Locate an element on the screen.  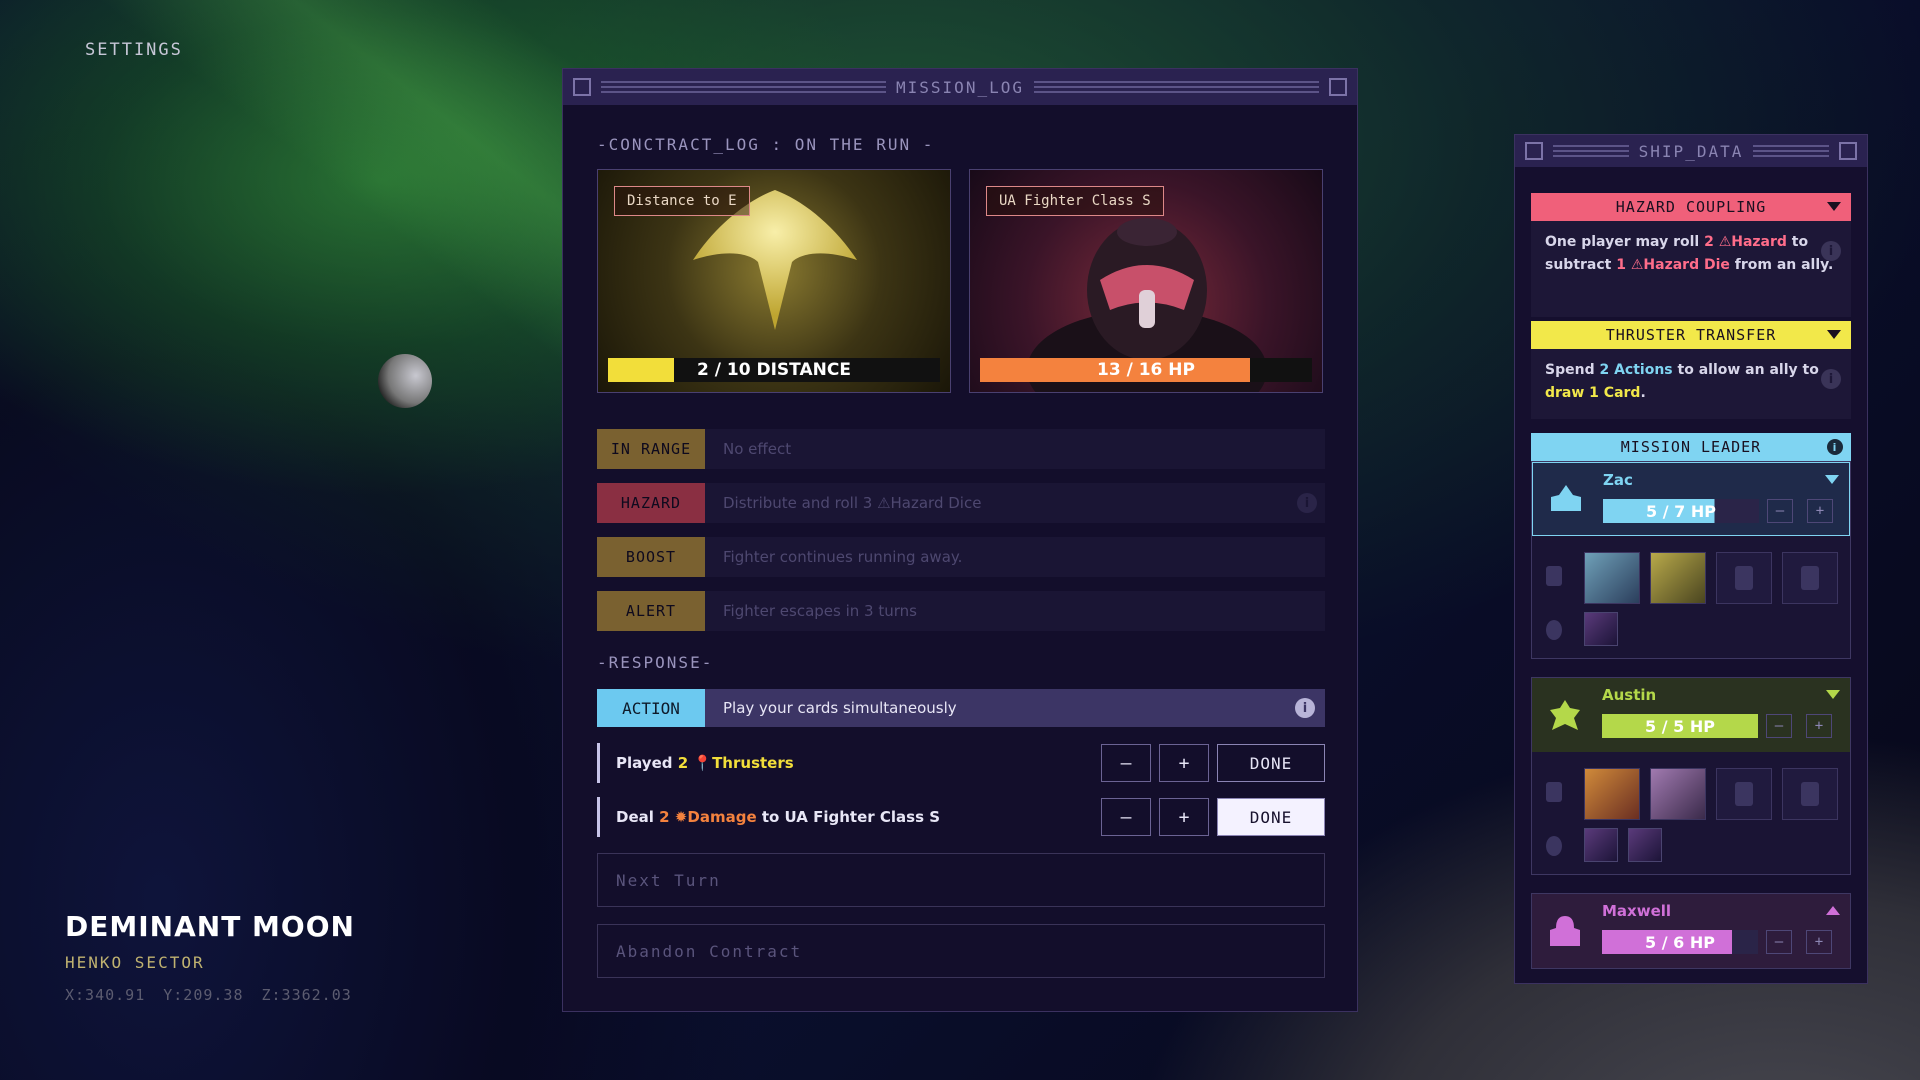
location-coords: X:340.91 Y:209.38 Z:3362.03 is located at coordinates (210, 995).